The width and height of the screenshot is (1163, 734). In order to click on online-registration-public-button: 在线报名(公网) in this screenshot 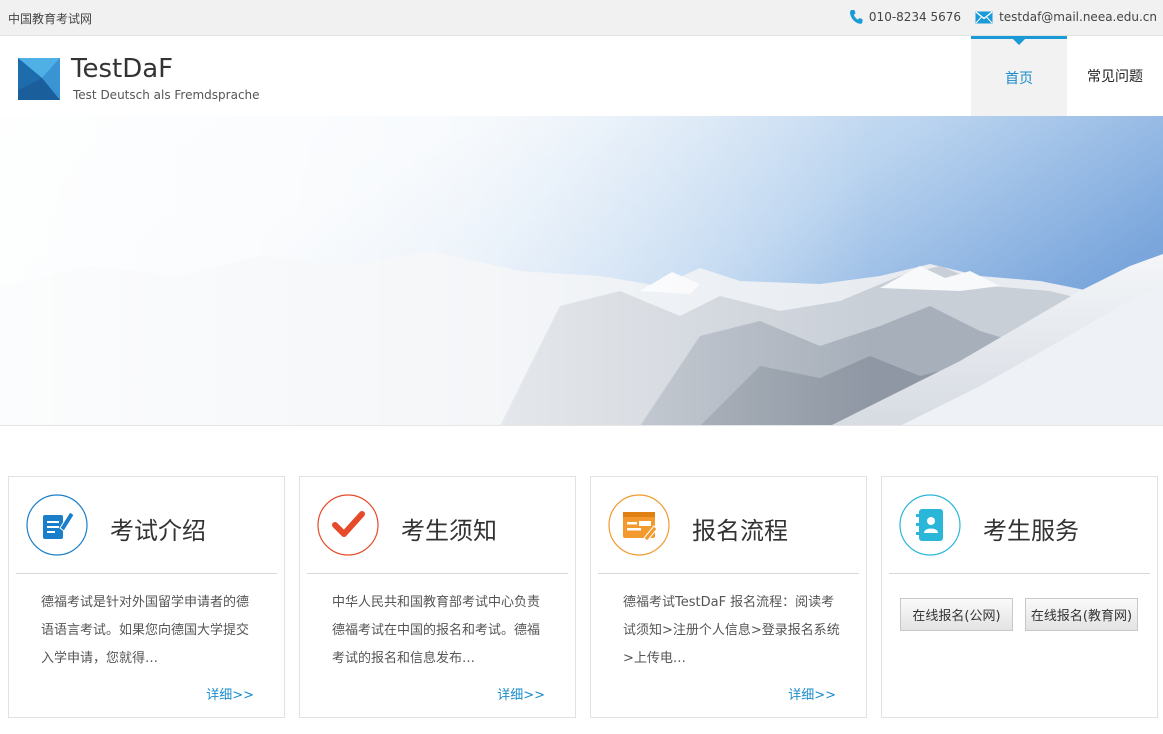, I will do `click(956, 614)`.